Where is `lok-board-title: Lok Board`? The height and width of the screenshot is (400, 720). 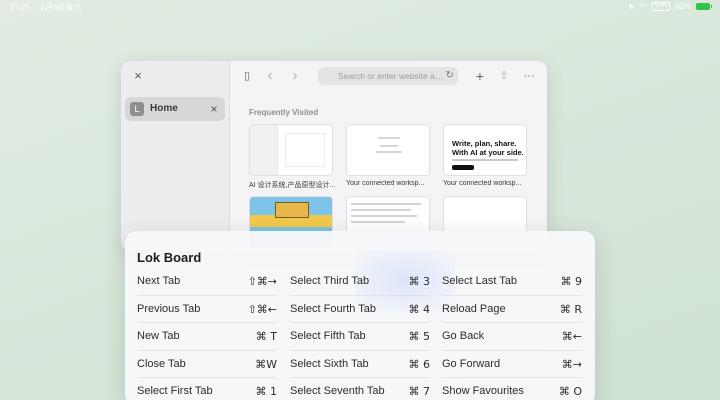 lok-board-title: Lok Board is located at coordinates (169, 257).